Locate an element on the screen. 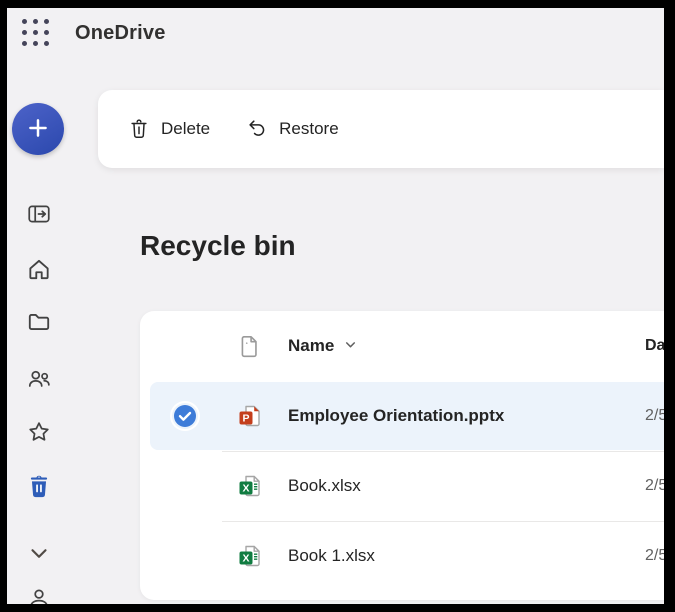  trash-icon is located at coordinates (139, 129).